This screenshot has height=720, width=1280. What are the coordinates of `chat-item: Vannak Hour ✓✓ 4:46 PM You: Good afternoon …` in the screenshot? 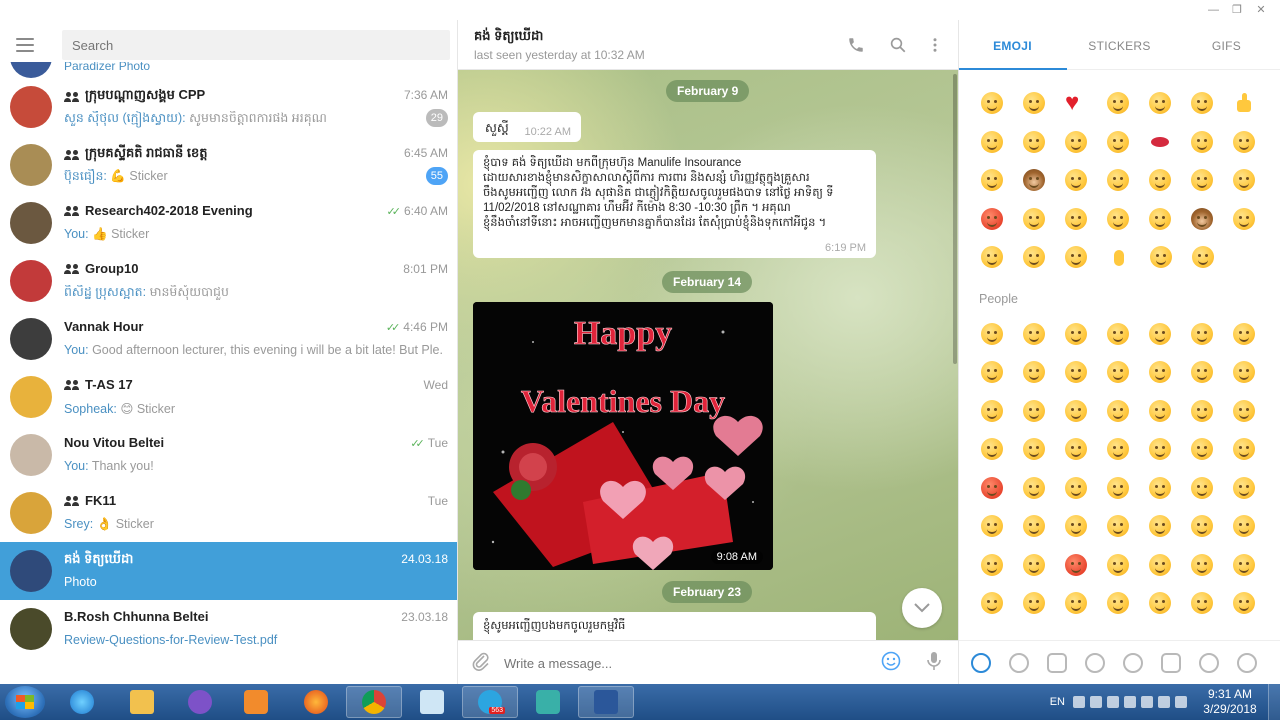 It's located at (228, 339).